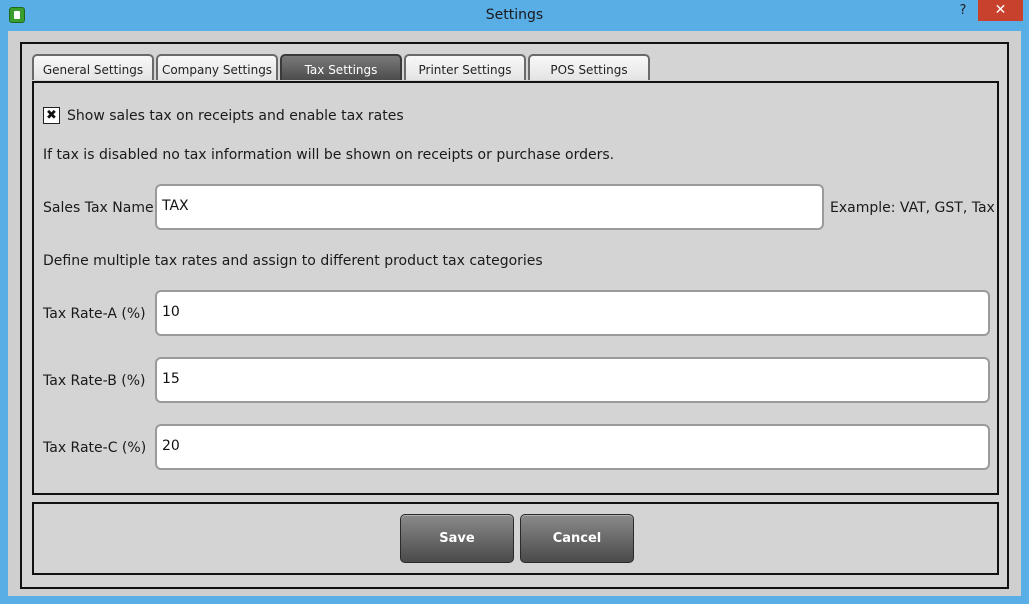 The width and height of the screenshot is (1029, 604). I want to click on tab-printer-settings: Printer Settings, so click(465, 67).